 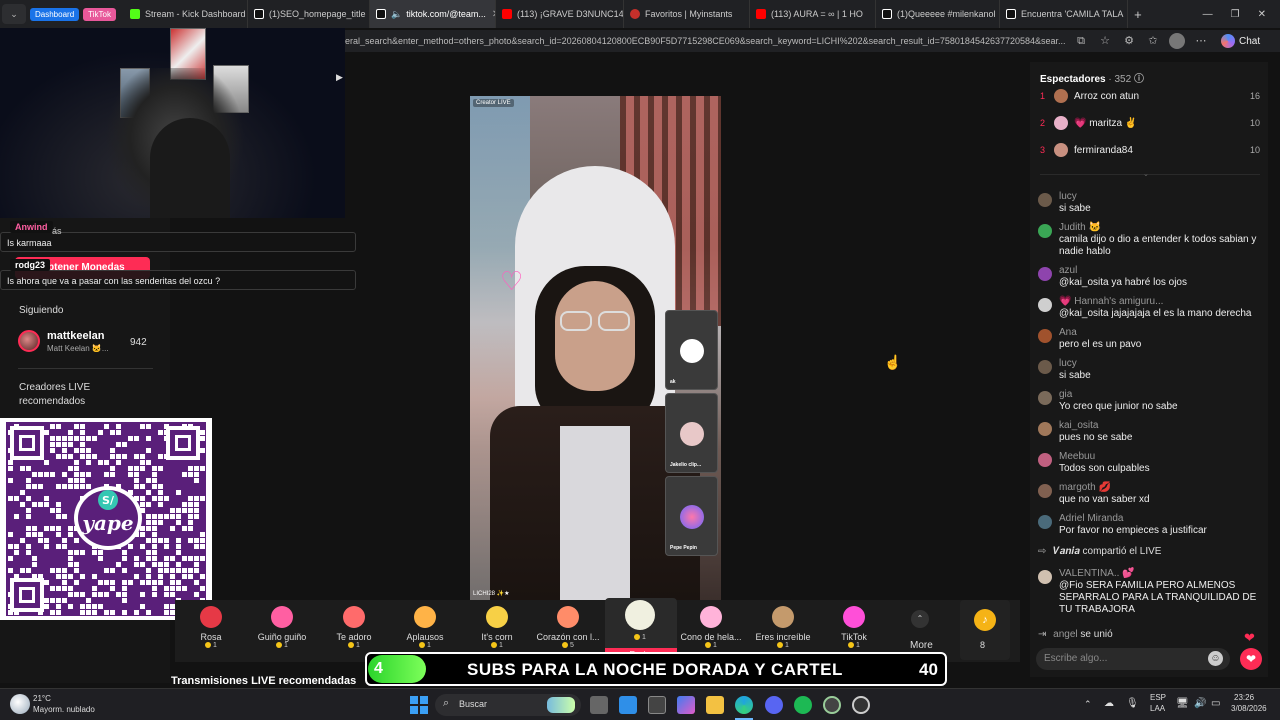 I want to click on tab-camila: Encuentra 'CAMILA TALA, so click(x=1064, y=14).